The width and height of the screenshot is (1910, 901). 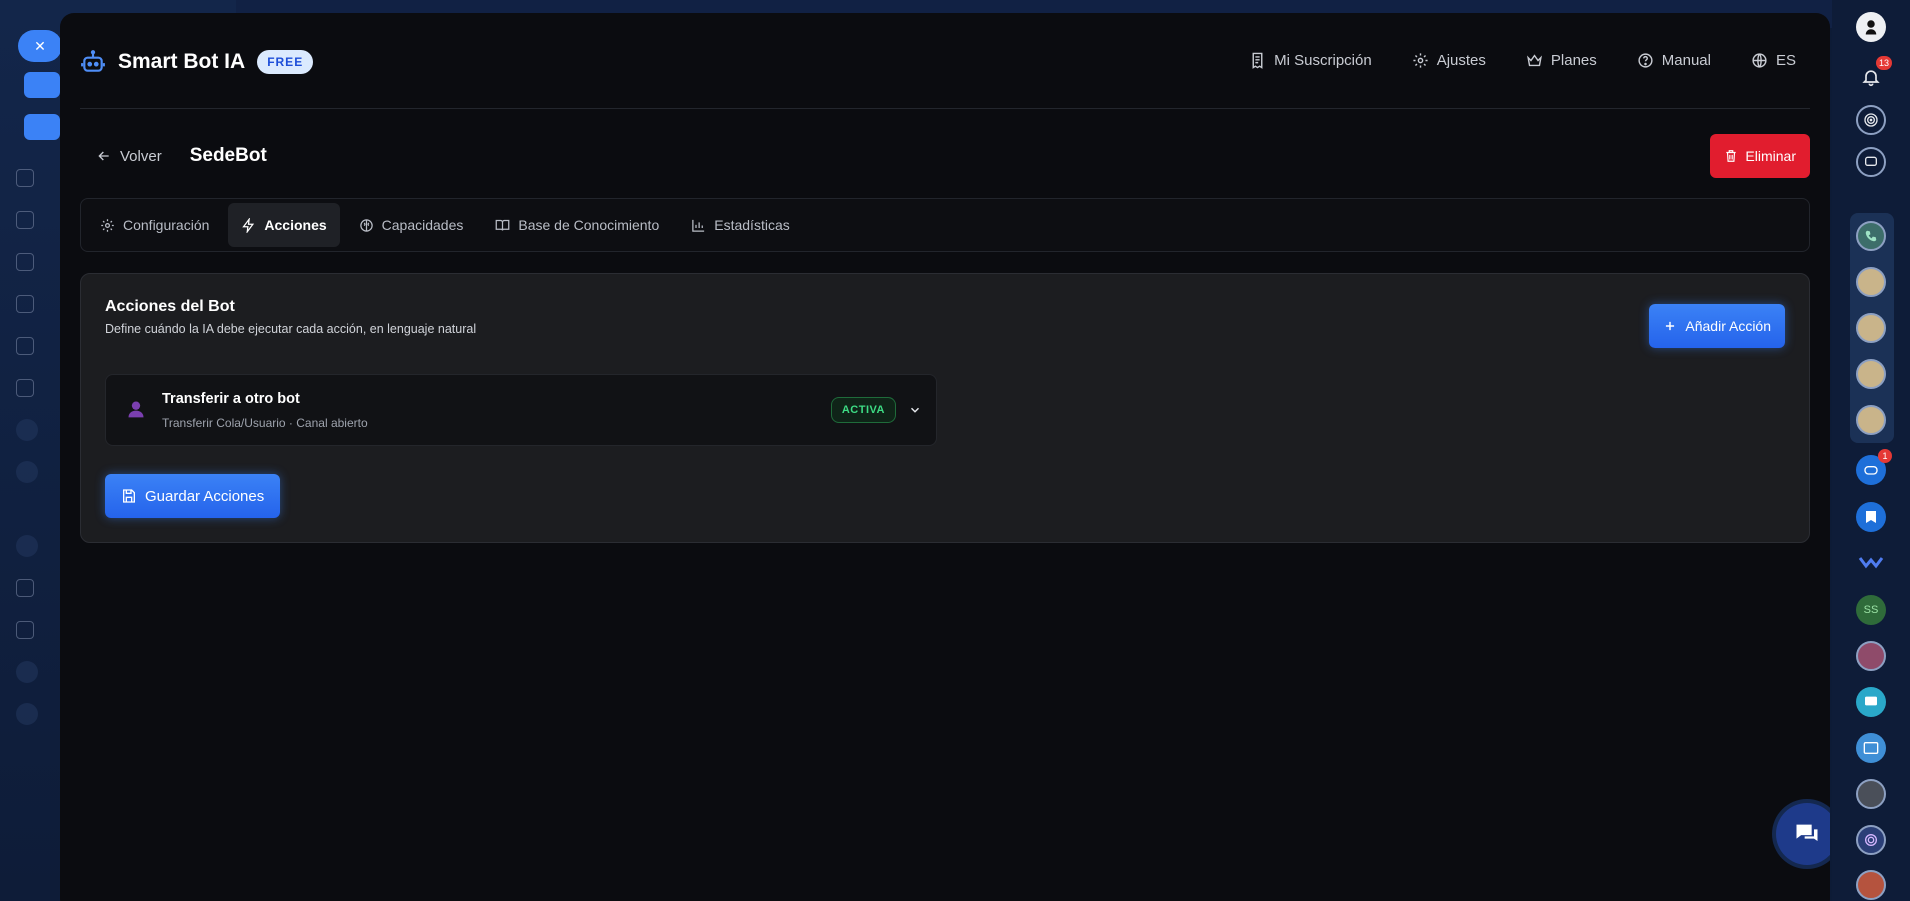 I want to click on tab-estadisticas: Estadísticas, so click(x=740, y=225).